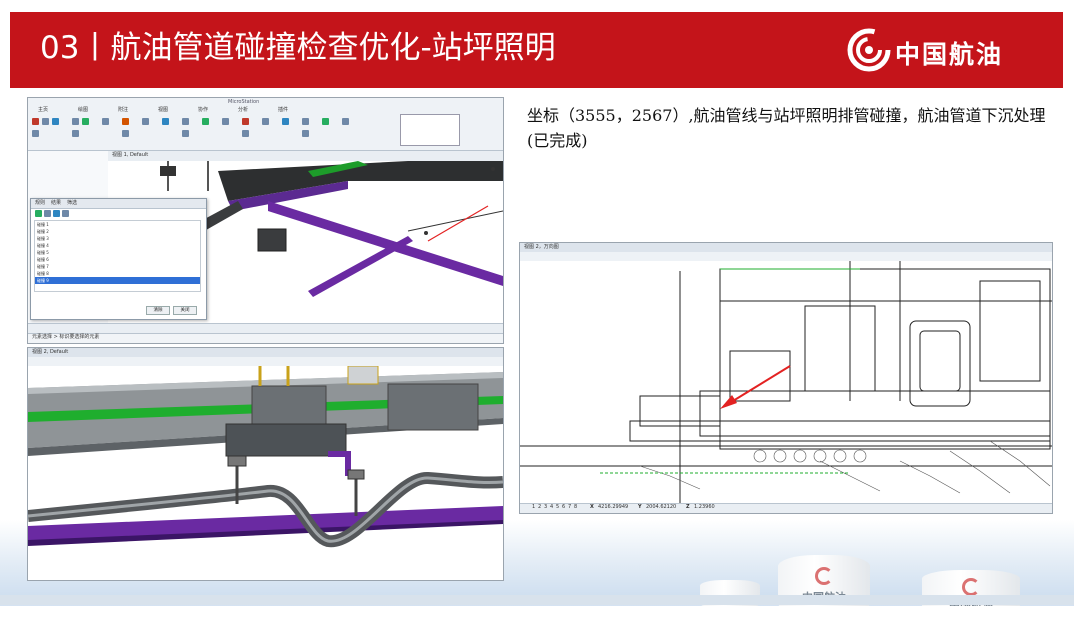 The image size is (1074, 622). Describe the element at coordinates (43, 252) in the screenshot. I see `row-label: 碰撞 5` at that location.